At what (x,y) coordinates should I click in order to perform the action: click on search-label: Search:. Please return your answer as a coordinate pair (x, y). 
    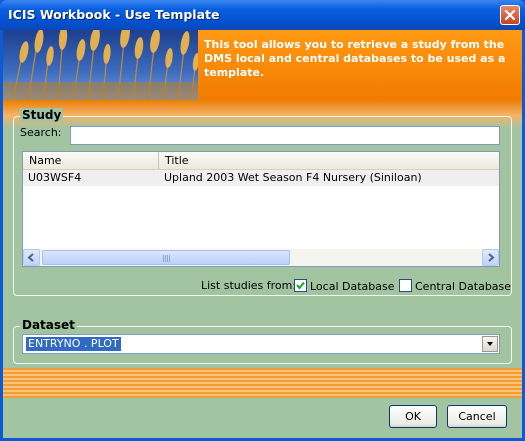
    Looking at the image, I should click on (41, 132).